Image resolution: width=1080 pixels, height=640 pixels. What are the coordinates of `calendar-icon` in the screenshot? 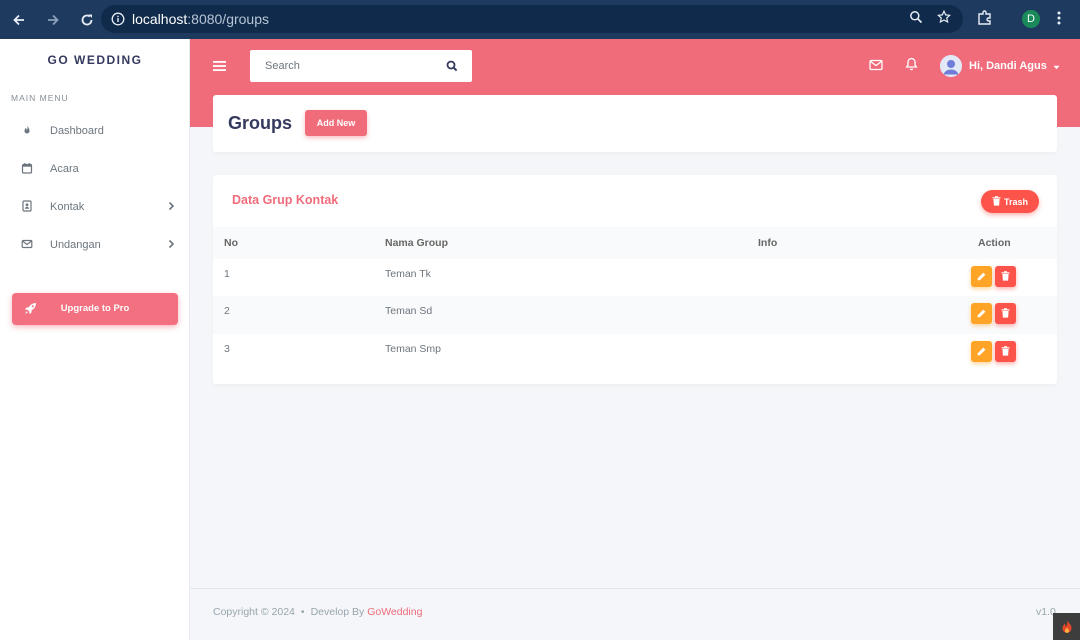 It's located at (27, 168).